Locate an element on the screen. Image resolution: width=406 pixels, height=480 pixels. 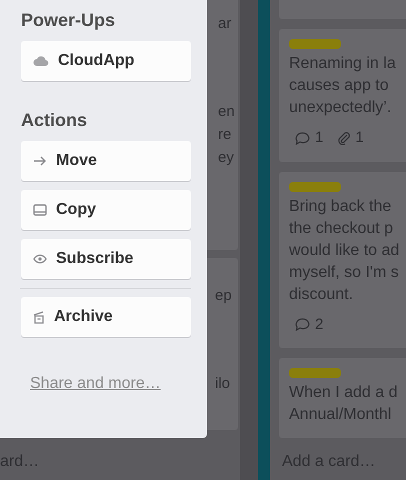
card-icon is located at coordinates (40, 210).